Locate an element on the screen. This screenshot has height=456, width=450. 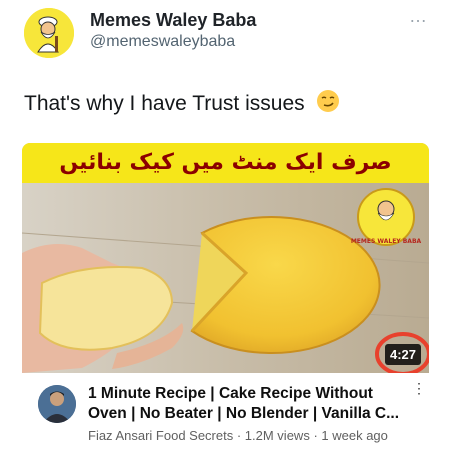
baba-cartoon-icon is located at coordinates (49, 33).